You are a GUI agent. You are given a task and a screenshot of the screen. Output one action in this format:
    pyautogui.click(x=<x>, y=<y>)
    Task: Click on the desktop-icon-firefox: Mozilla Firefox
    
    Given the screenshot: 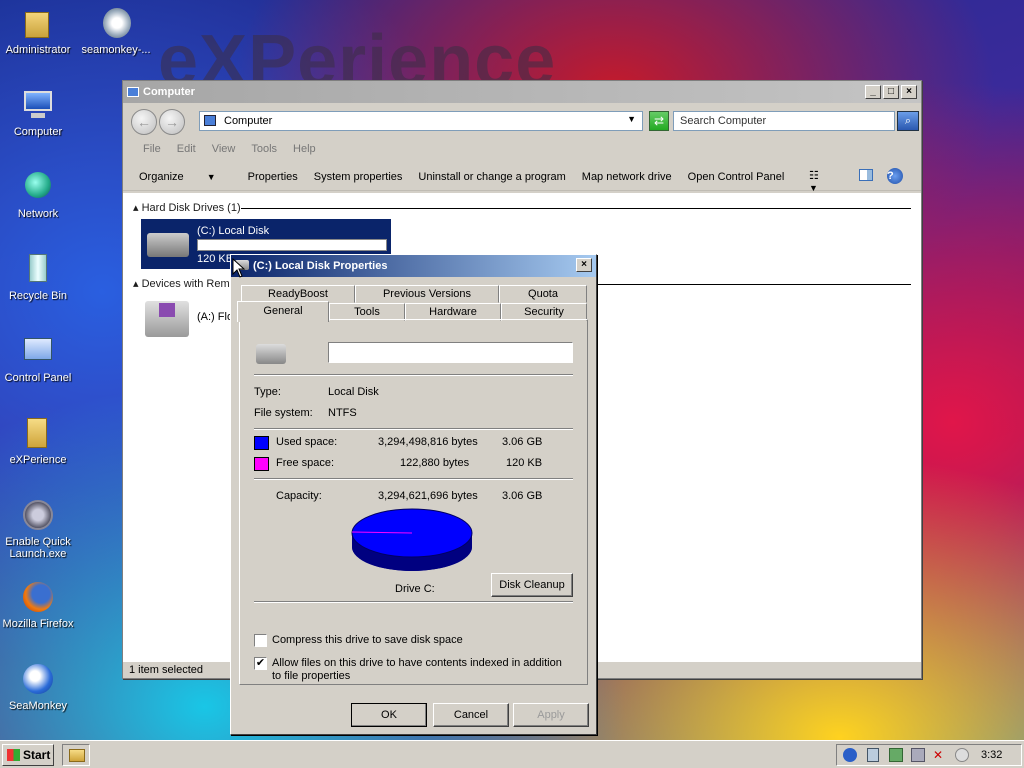 What is the action you would take?
    pyautogui.click(x=38, y=605)
    